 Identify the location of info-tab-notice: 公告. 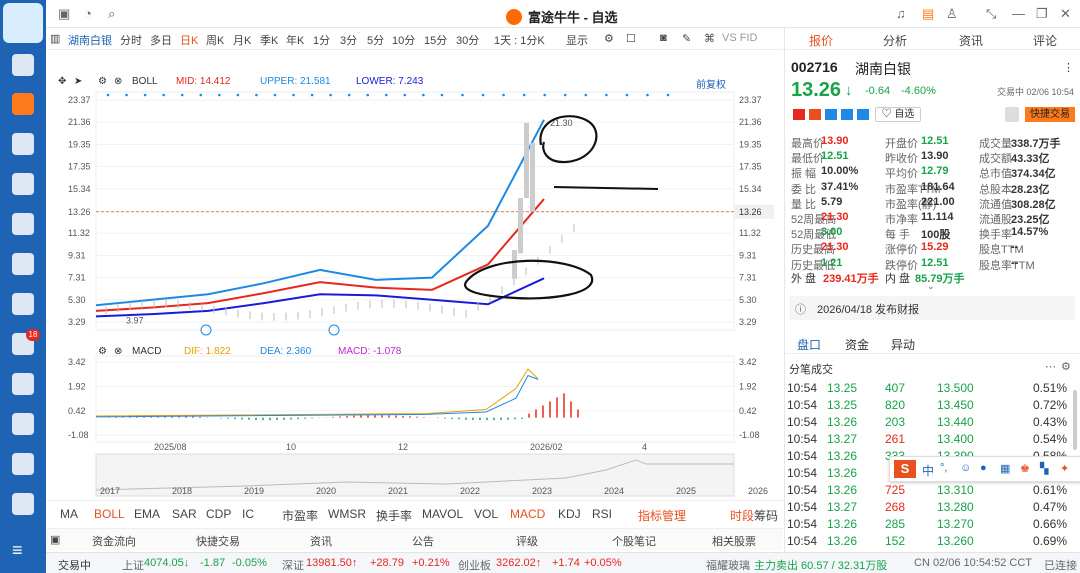
(423, 541).